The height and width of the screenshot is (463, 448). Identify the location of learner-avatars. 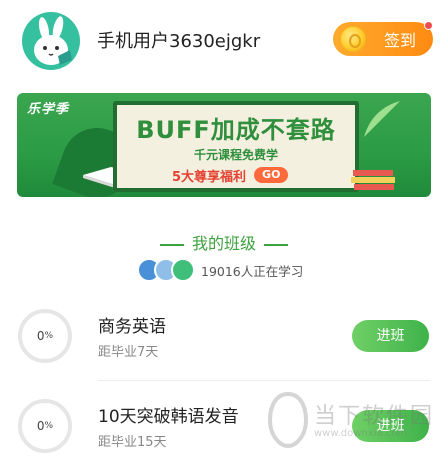
(166, 270).